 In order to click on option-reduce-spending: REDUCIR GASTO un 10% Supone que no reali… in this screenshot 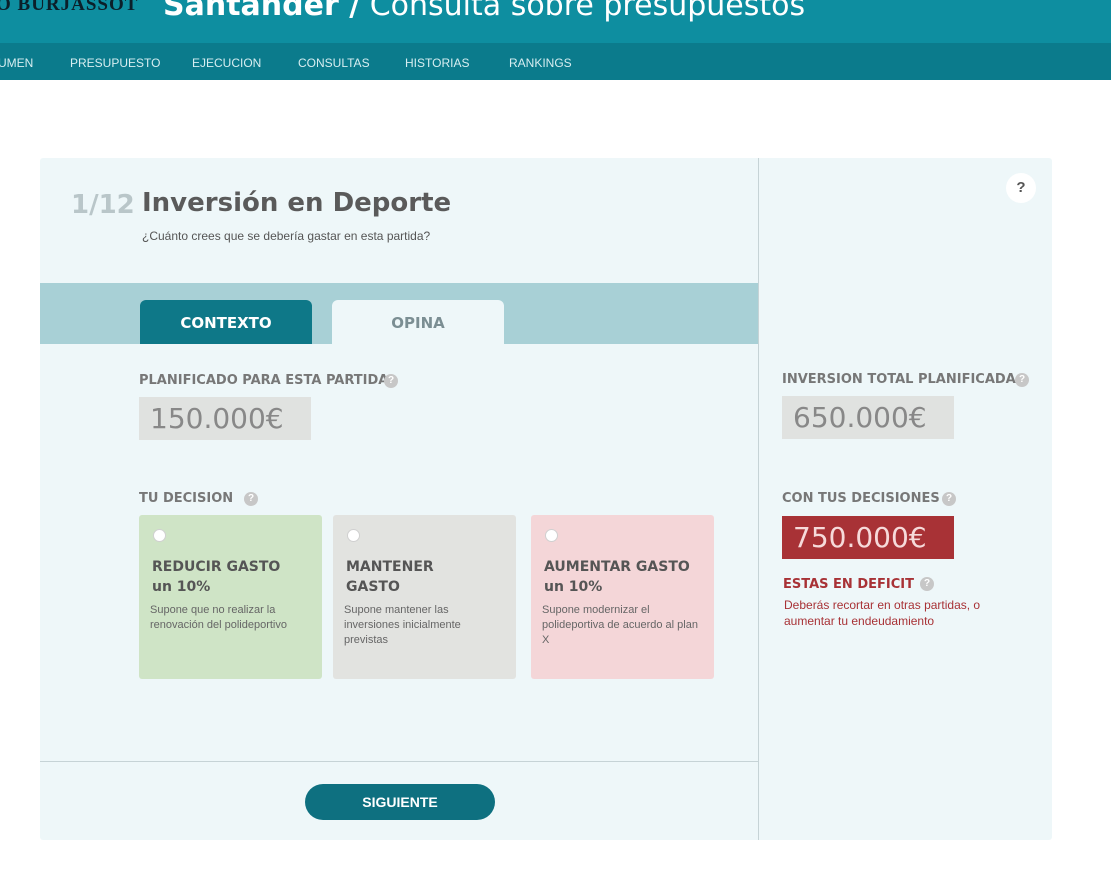, I will do `click(230, 597)`.